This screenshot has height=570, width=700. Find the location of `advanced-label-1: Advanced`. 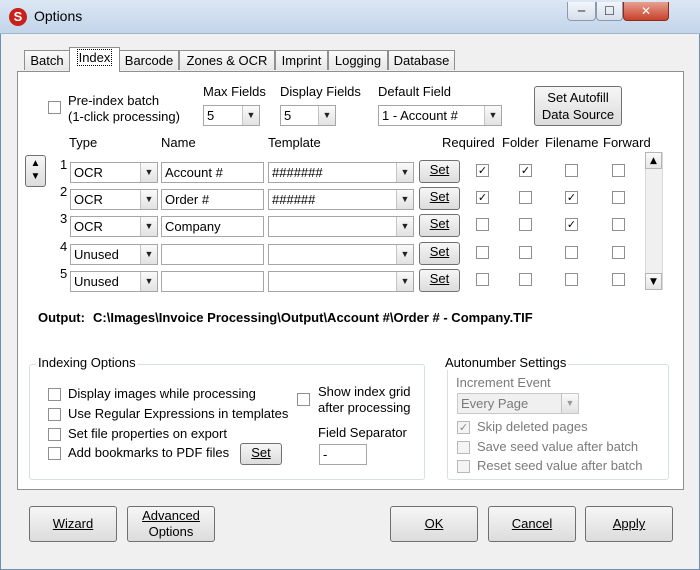

advanced-label-1: Advanced is located at coordinates (171, 516).